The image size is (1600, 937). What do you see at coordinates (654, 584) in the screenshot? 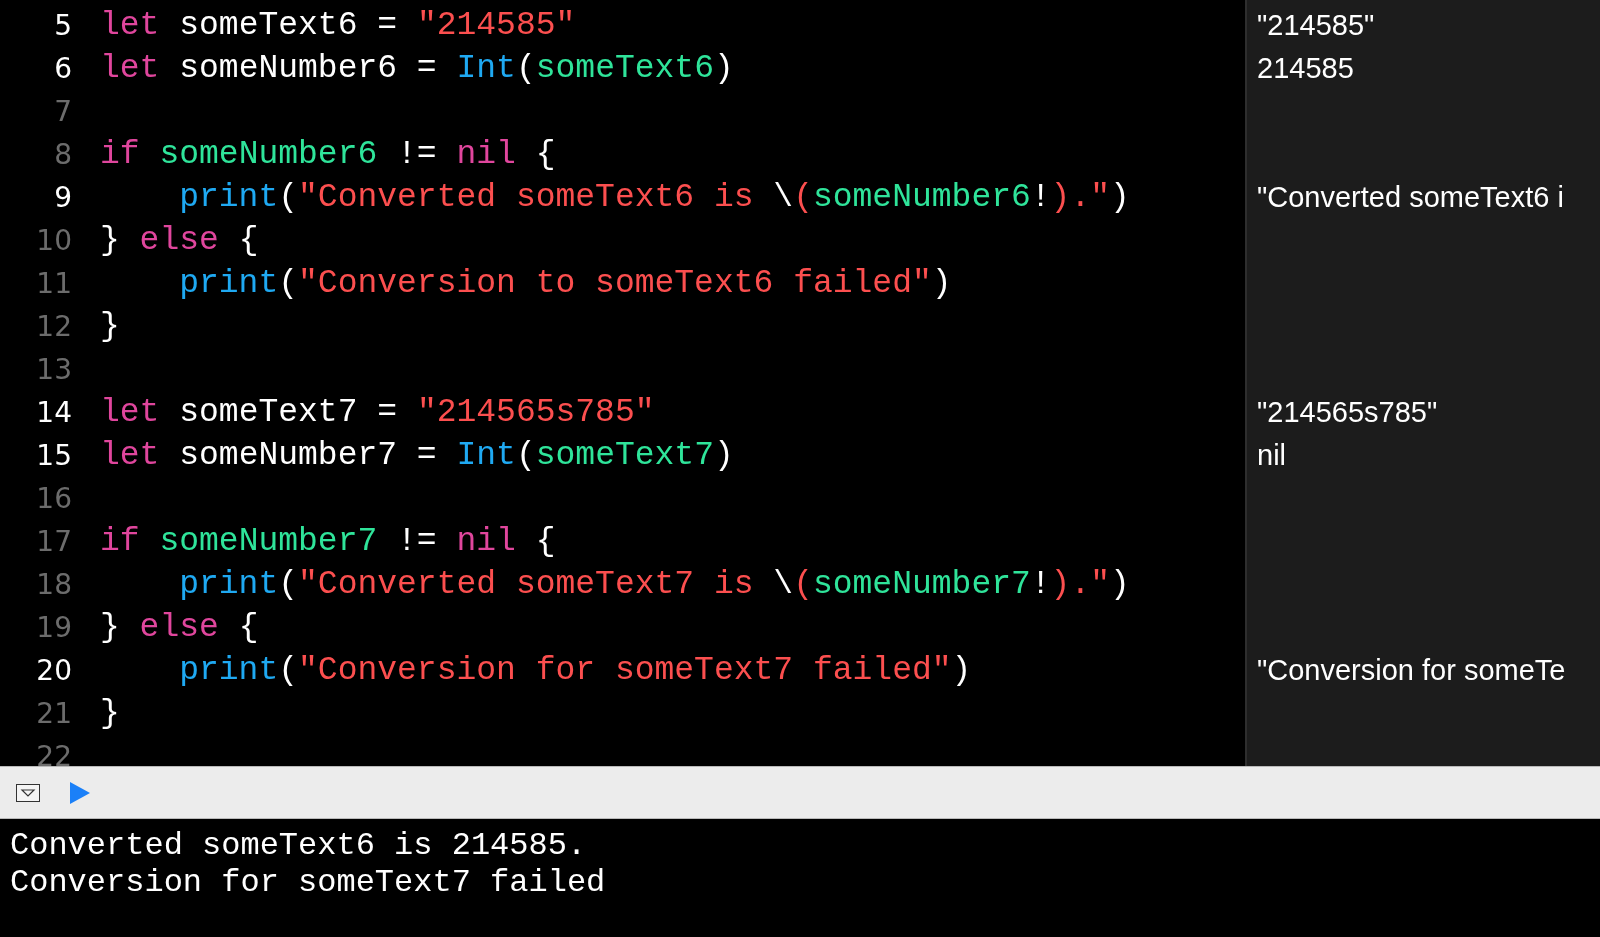
I see `code-line: print("Converted someText7 is \(someNumber7!).")` at bounding box center [654, 584].